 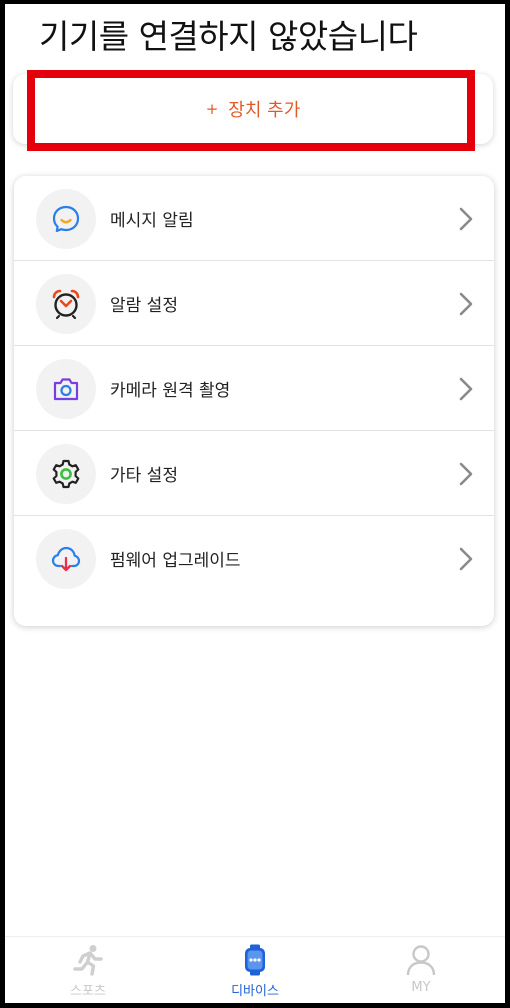 What do you see at coordinates (254, 558) in the screenshot?
I see `menu-item-firmware-upgrade: 펌웨어 업그레이드` at bounding box center [254, 558].